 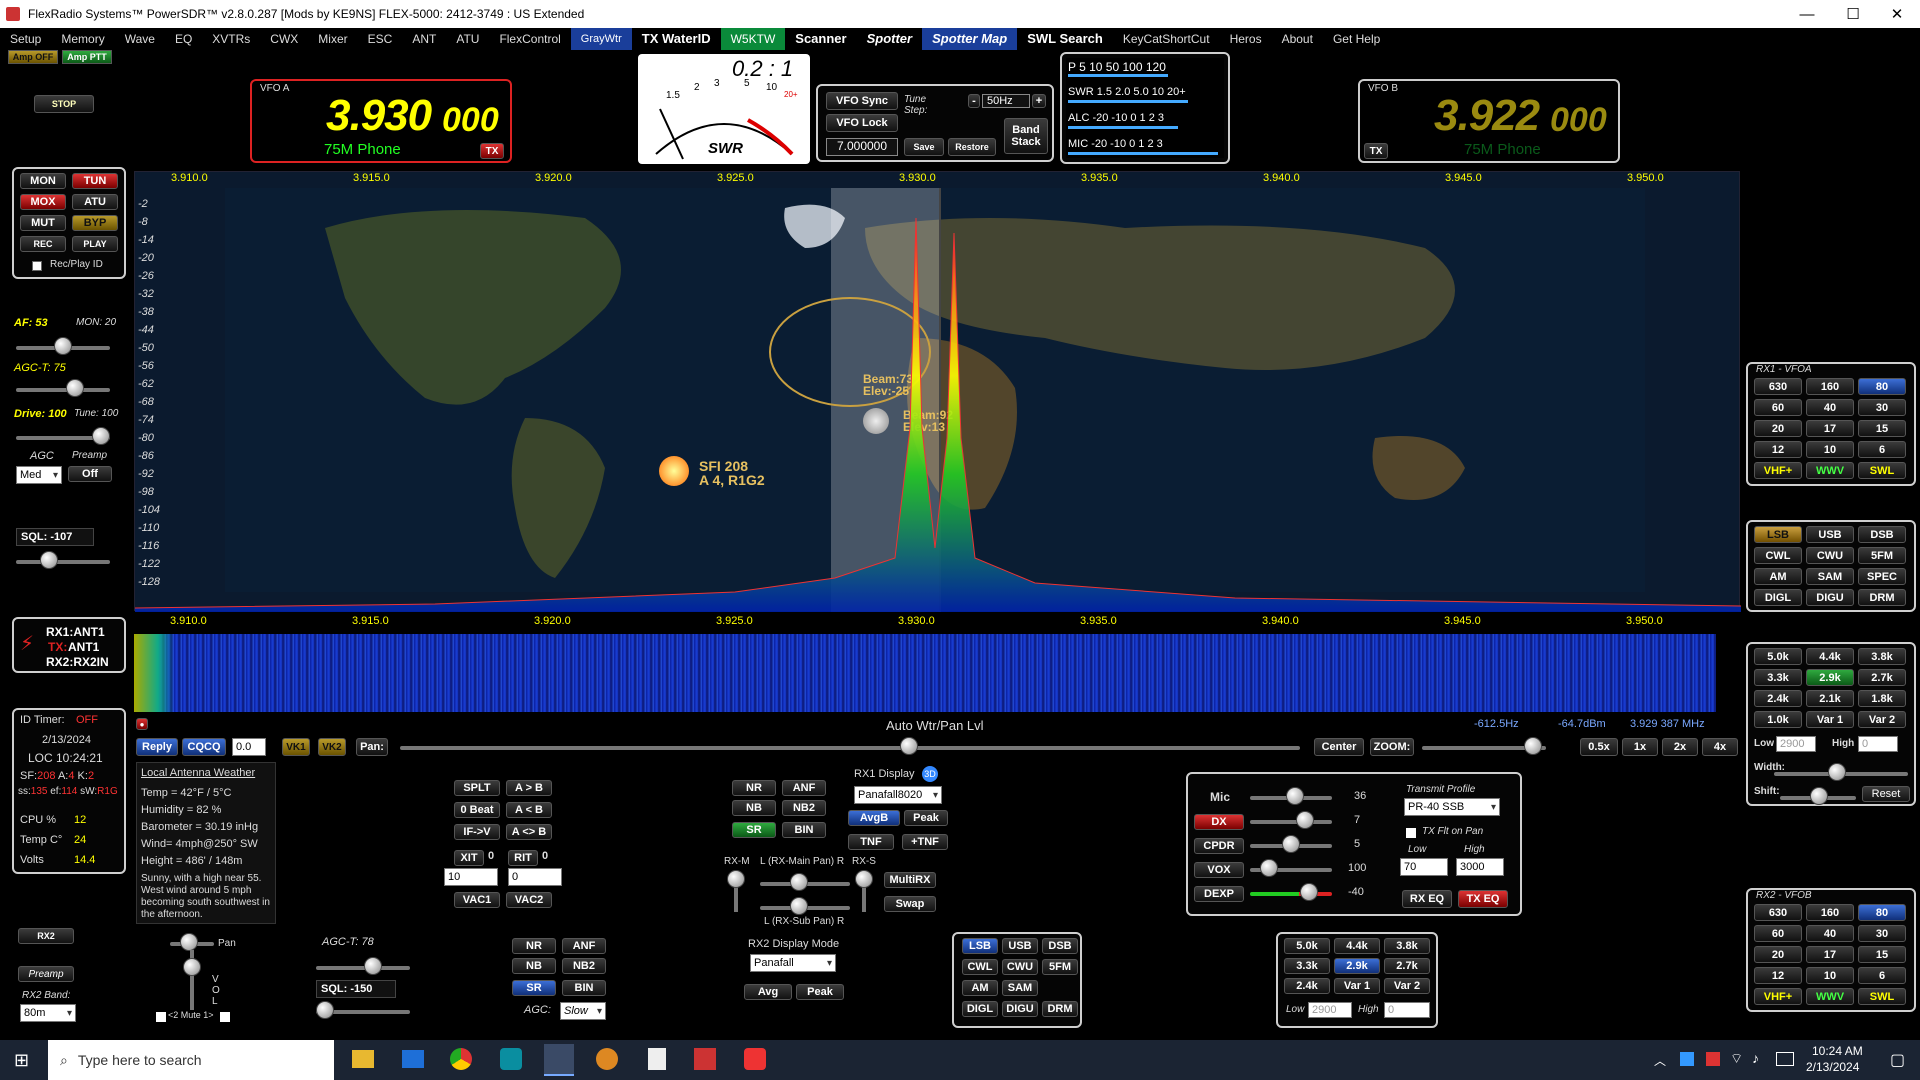 What do you see at coordinates (424, 39) in the screenshot?
I see `menu-ant: ANT` at bounding box center [424, 39].